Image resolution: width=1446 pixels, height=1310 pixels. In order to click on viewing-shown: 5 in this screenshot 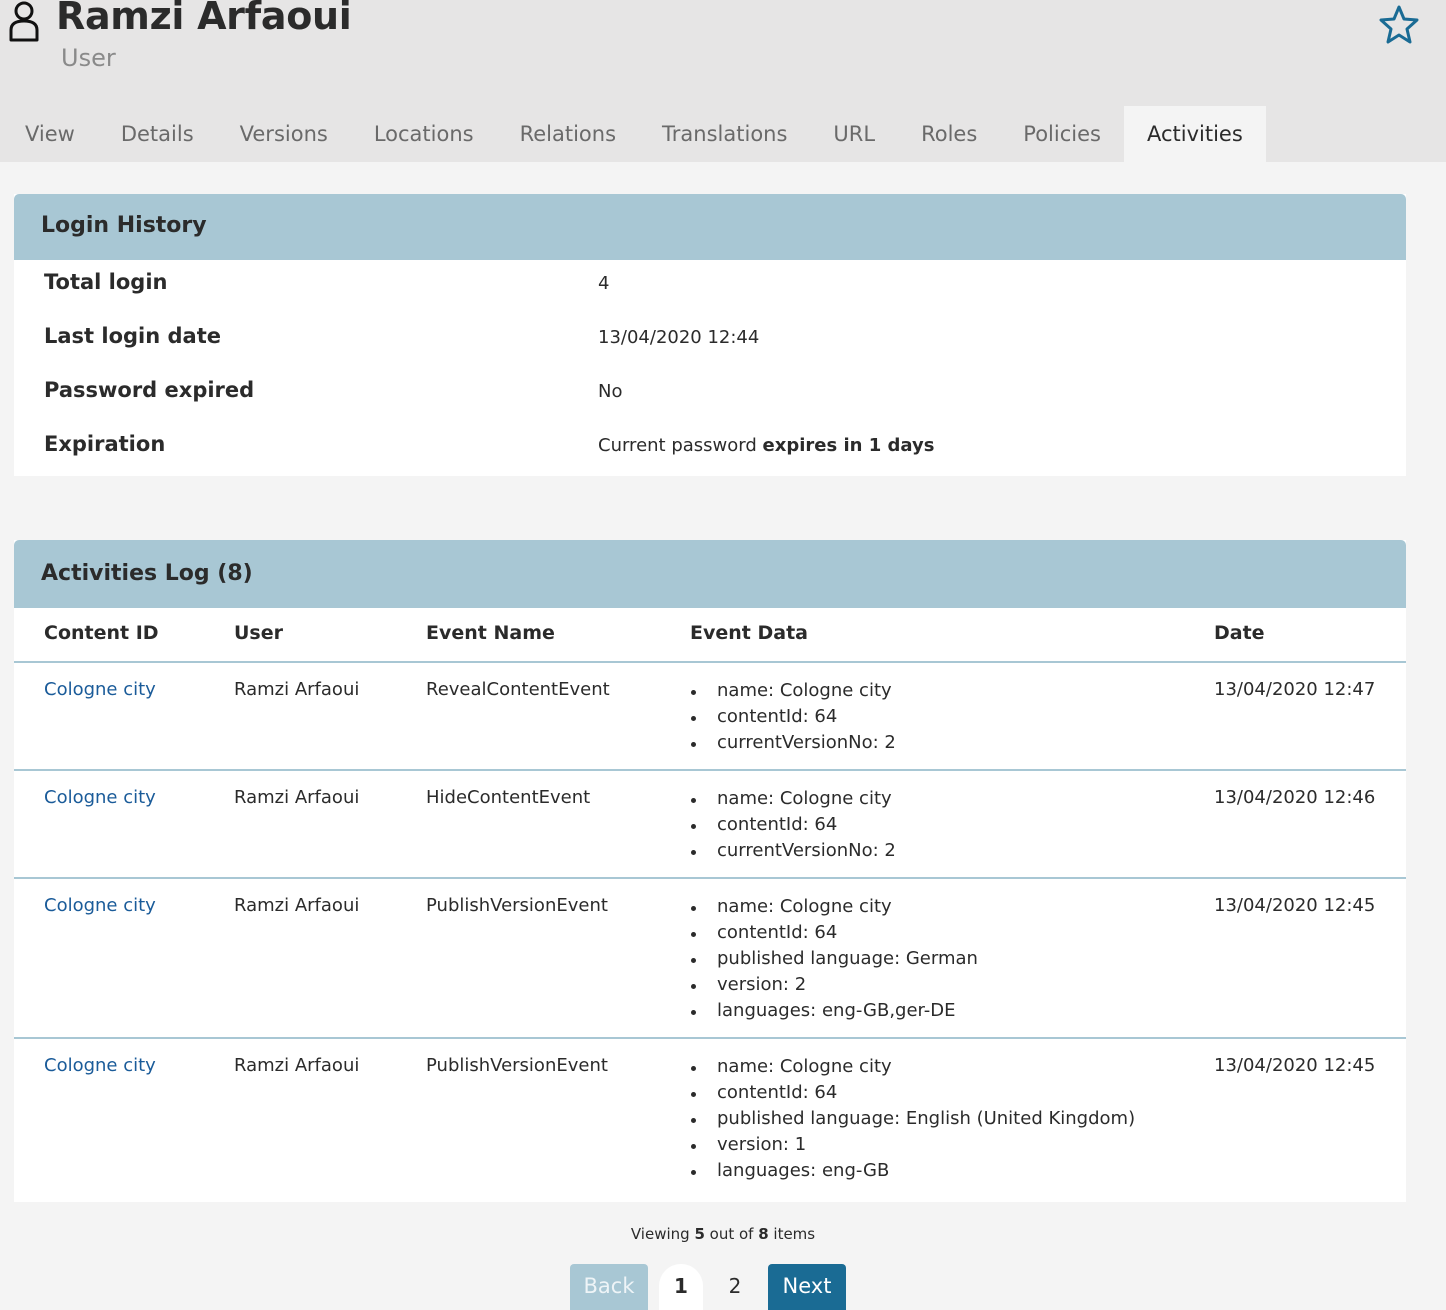, I will do `click(699, 1234)`.